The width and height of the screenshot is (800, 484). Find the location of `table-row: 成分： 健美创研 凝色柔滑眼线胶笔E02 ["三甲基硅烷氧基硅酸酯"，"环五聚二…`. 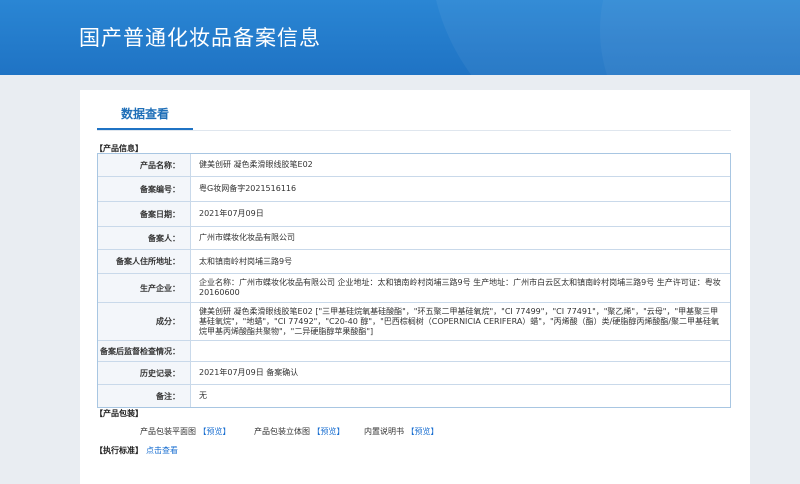

table-row: 成分： 健美创研 凝色柔滑眼线胶笔E02 ["三甲基硅烷氧基硅酸酯"，"环五聚二… is located at coordinates (414, 322).